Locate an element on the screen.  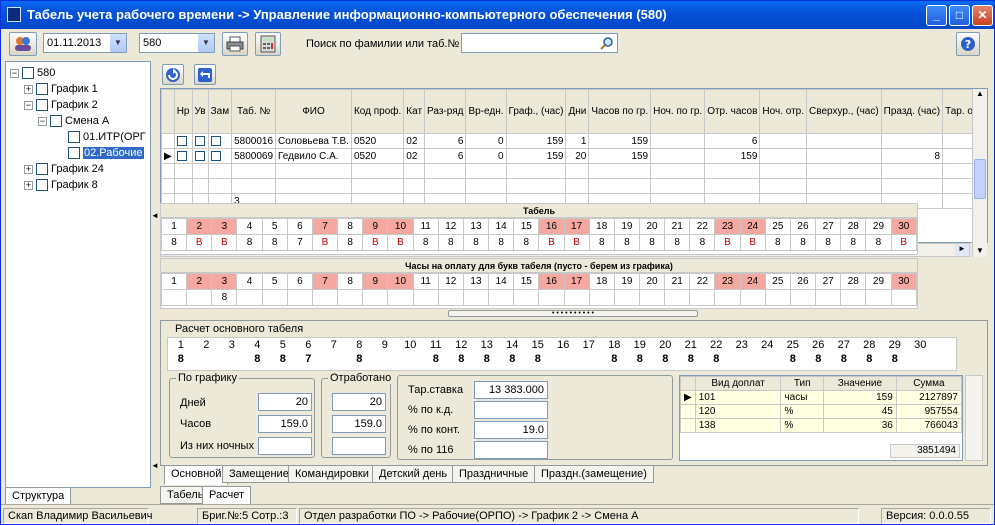
cell-sverh is located at coordinates (844, 156).